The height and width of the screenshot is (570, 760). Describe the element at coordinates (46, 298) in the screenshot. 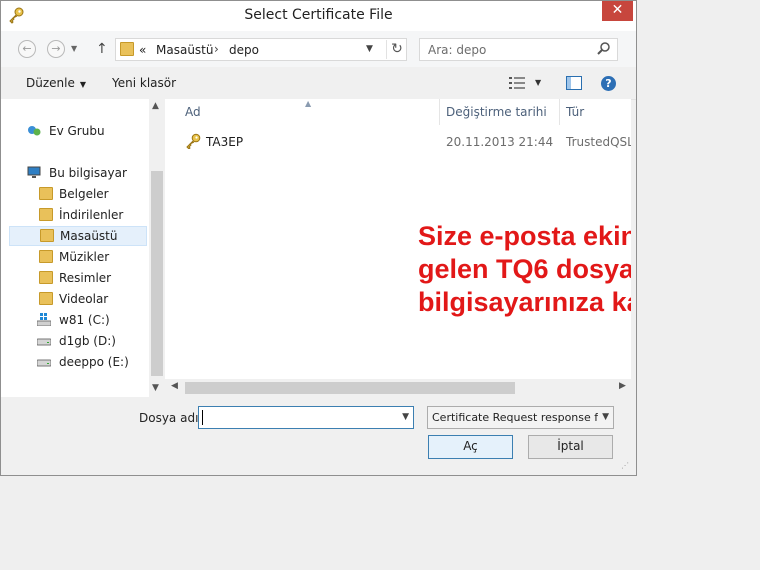

I see `videos-folder-icon` at that location.